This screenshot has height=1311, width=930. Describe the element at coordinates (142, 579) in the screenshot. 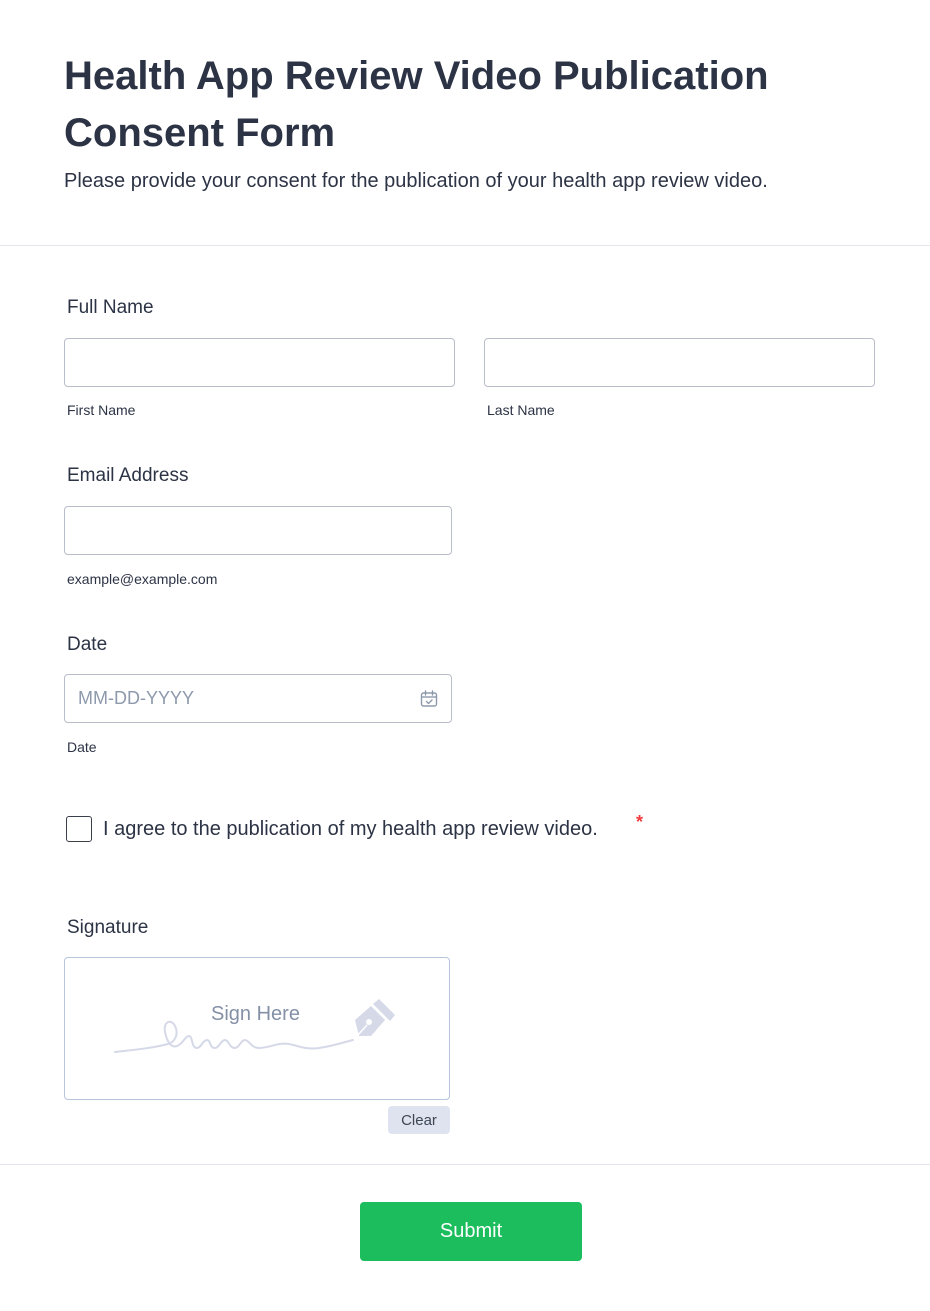

I see `email-sublabel: example@example.com` at that location.